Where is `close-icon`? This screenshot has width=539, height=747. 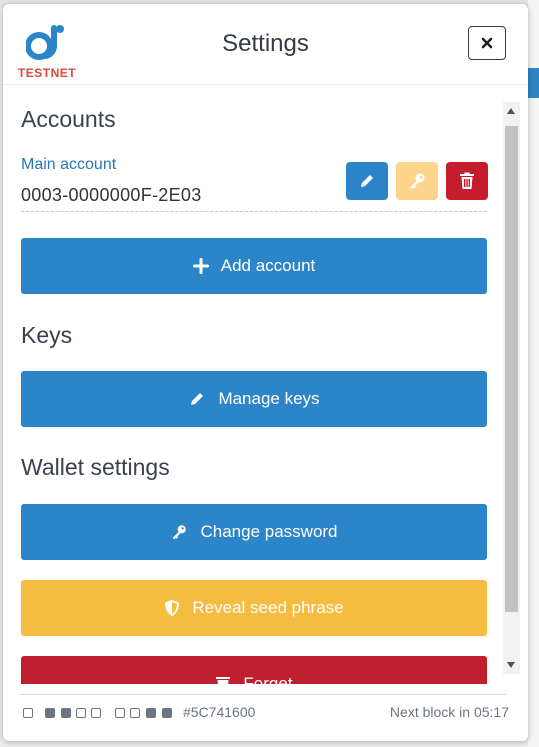 close-icon is located at coordinates (487, 43).